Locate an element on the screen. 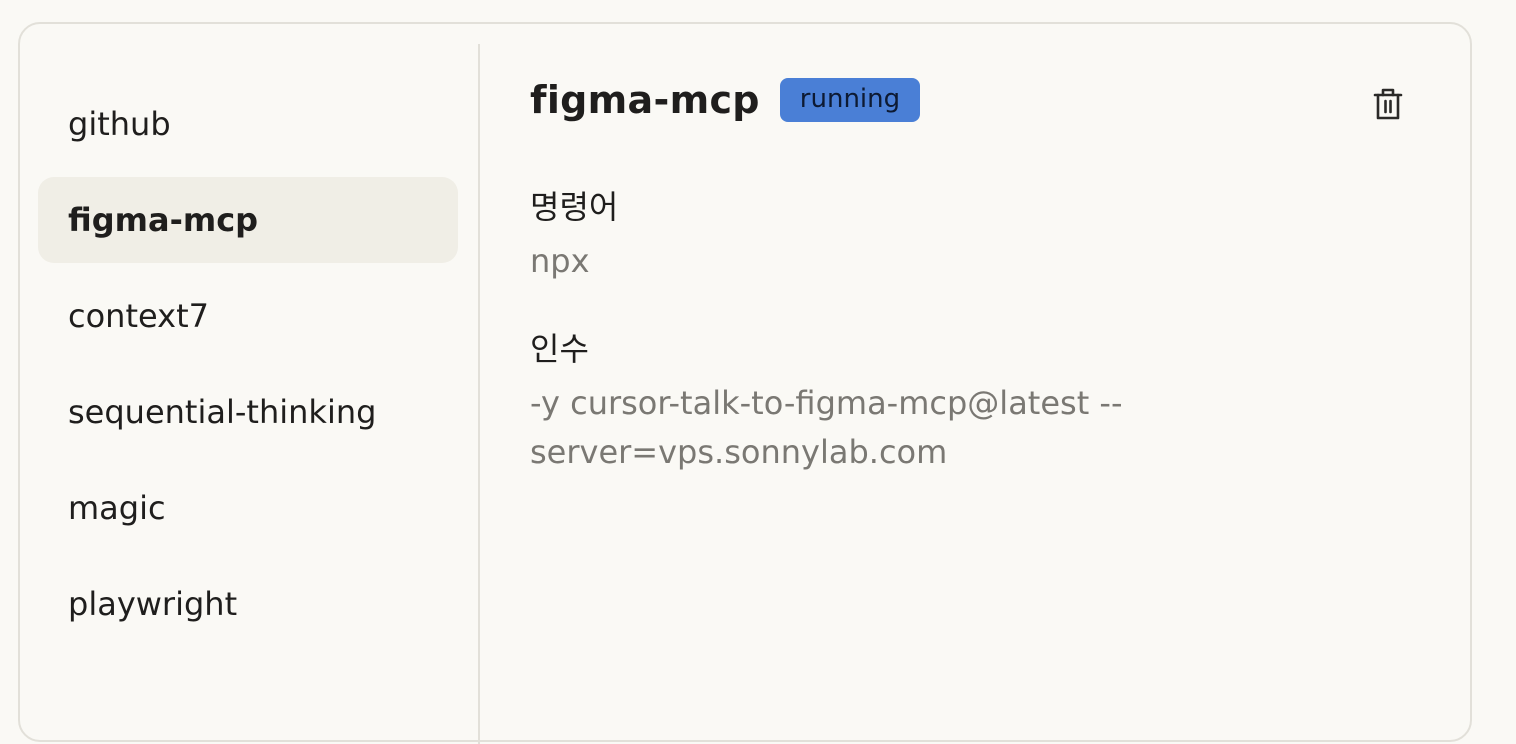 The height and width of the screenshot is (744, 1516). command-label: 명령어 is located at coordinates (574, 207).